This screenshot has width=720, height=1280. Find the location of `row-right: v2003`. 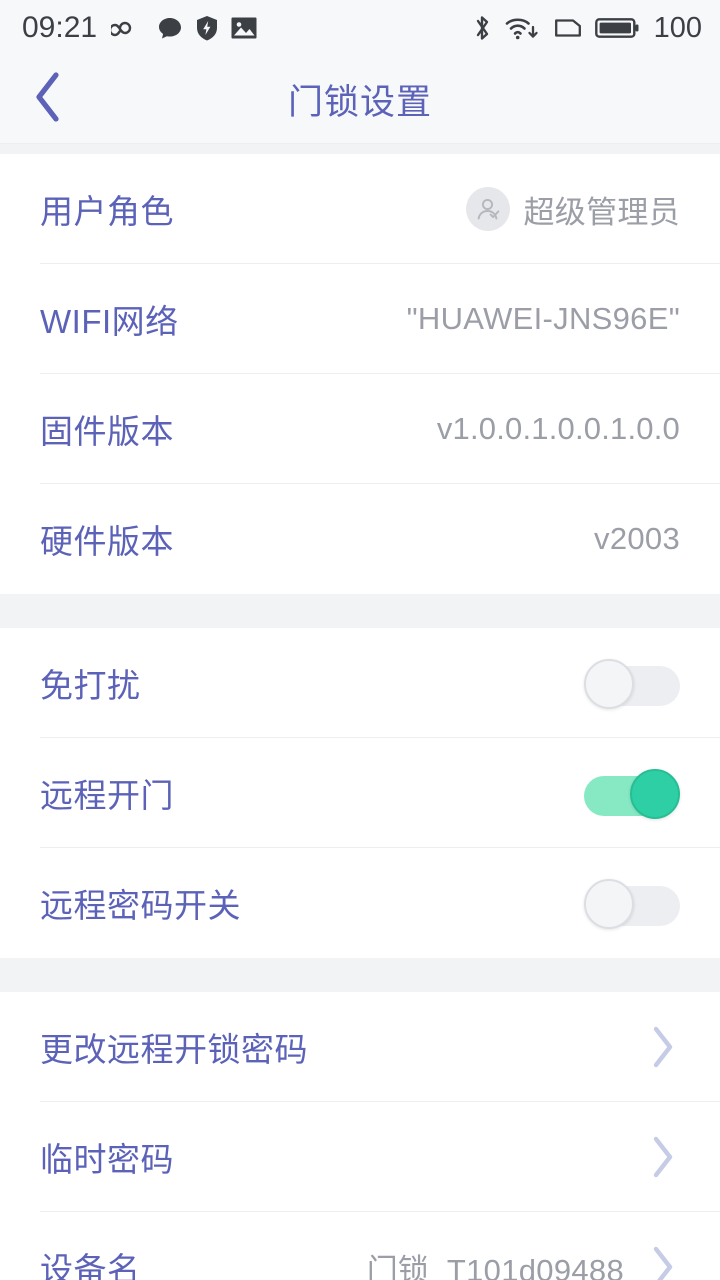

row-right: v2003 is located at coordinates (637, 539).